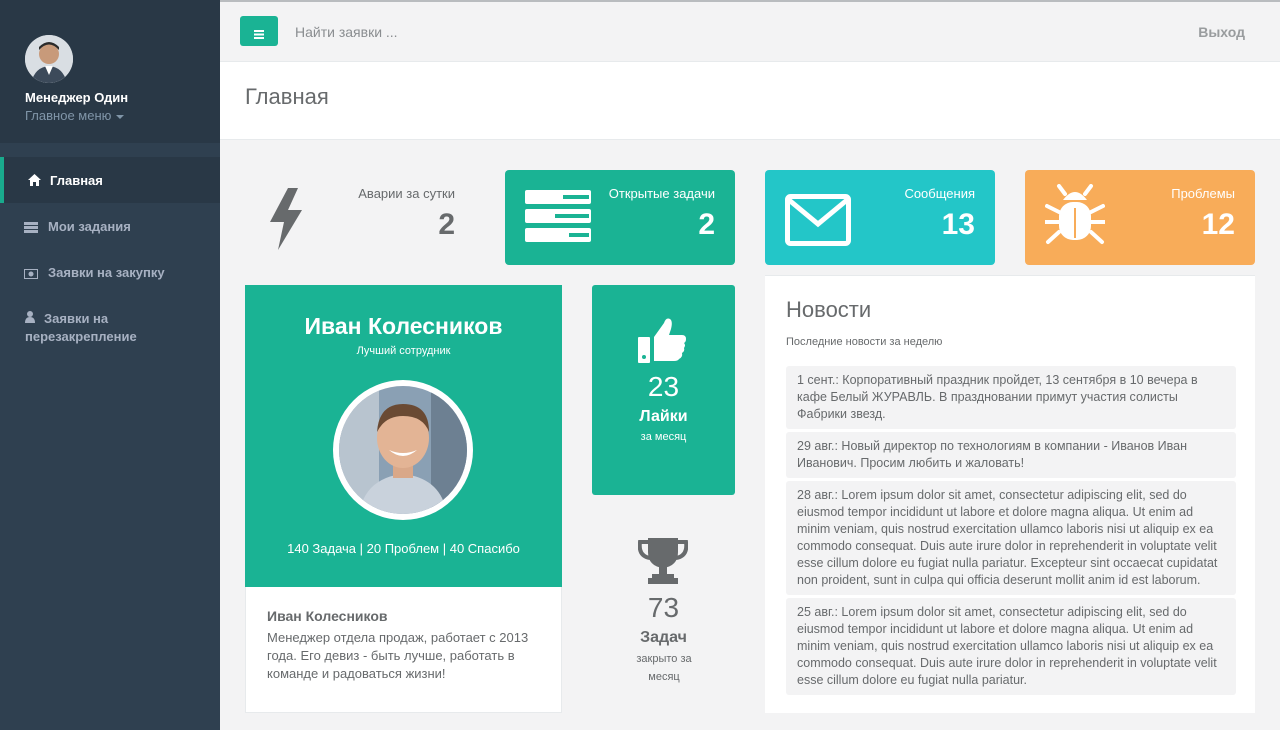 This screenshot has width=1280, height=730. I want to click on employee-subtitle: Лучший сотрудник, so click(403, 351).